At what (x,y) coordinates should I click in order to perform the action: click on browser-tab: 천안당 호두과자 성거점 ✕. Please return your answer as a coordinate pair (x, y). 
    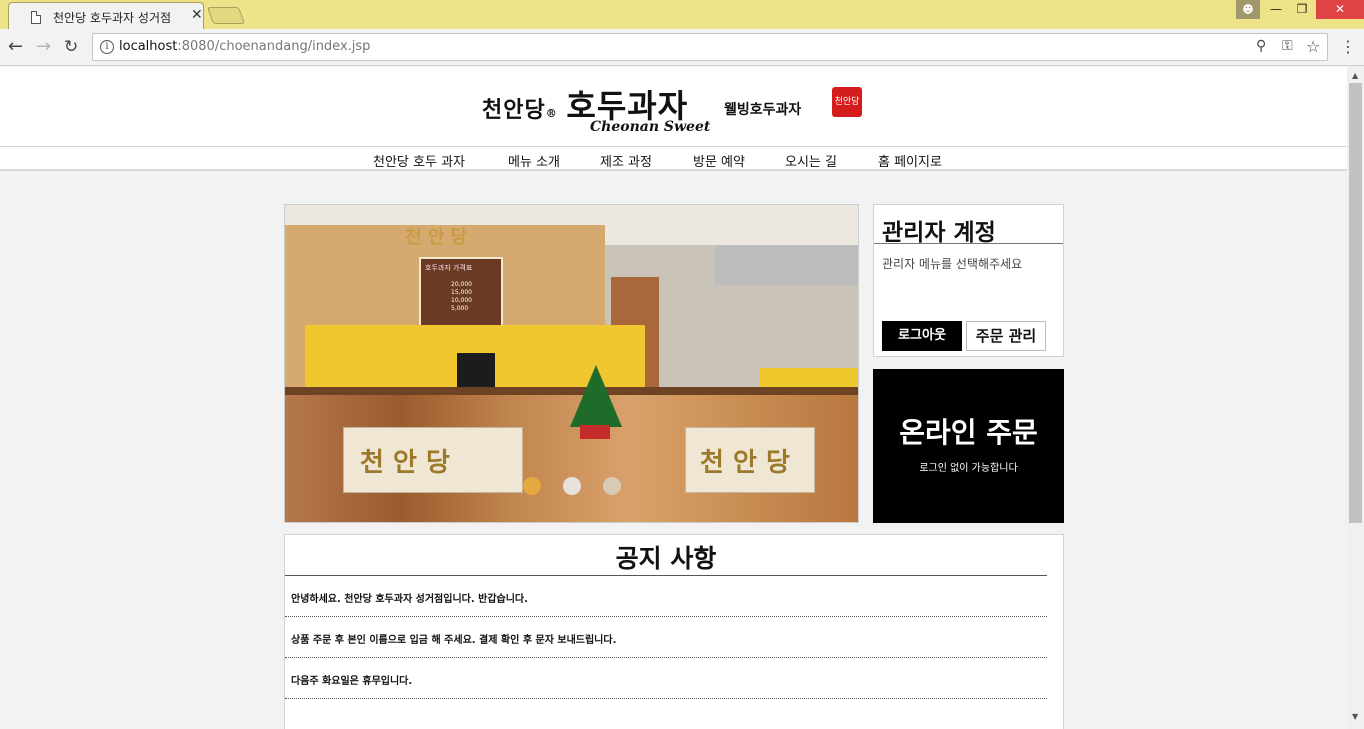
    Looking at the image, I should click on (106, 15).